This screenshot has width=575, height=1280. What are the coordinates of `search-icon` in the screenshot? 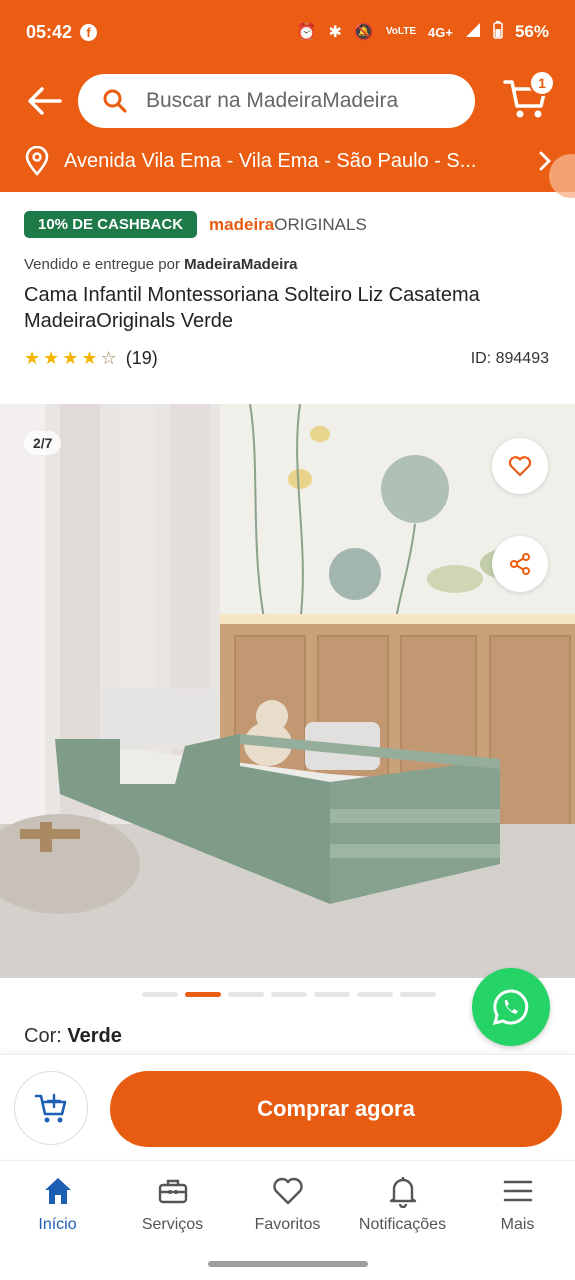 It's located at (115, 101).